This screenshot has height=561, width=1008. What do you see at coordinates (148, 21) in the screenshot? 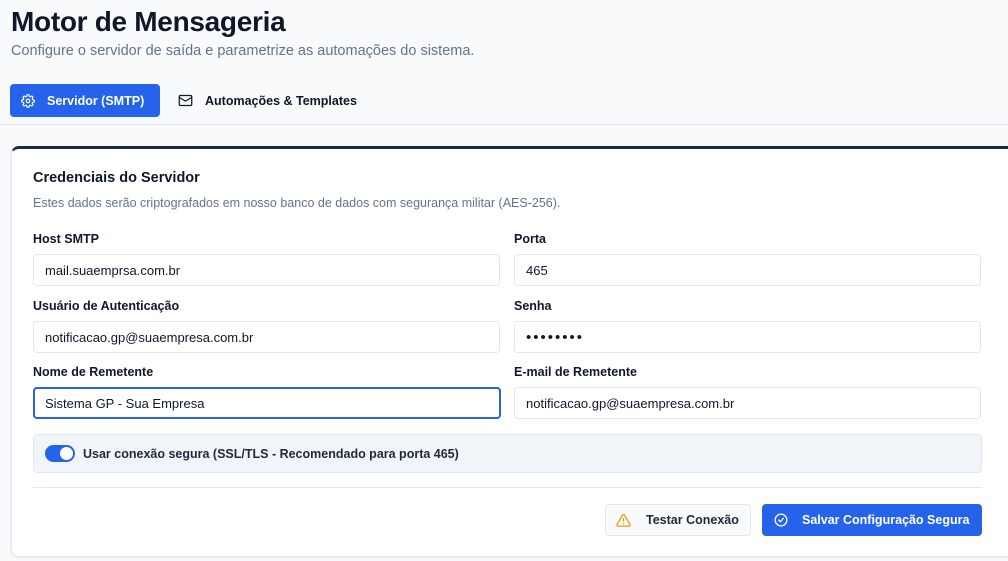
I see `page-title: Motor de Mensageria` at bounding box center [148, 21].